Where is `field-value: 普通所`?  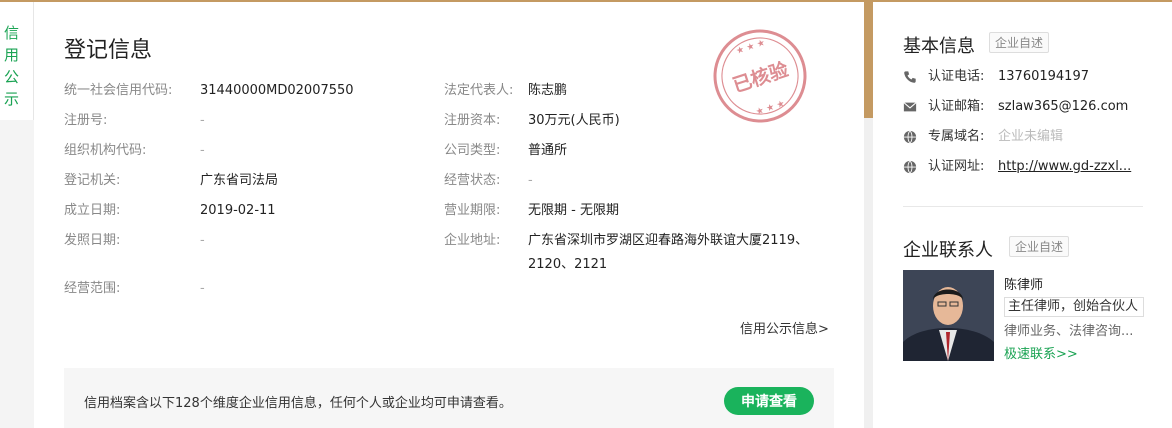 field-value: 普通所 is located at coordinates (548, 150).